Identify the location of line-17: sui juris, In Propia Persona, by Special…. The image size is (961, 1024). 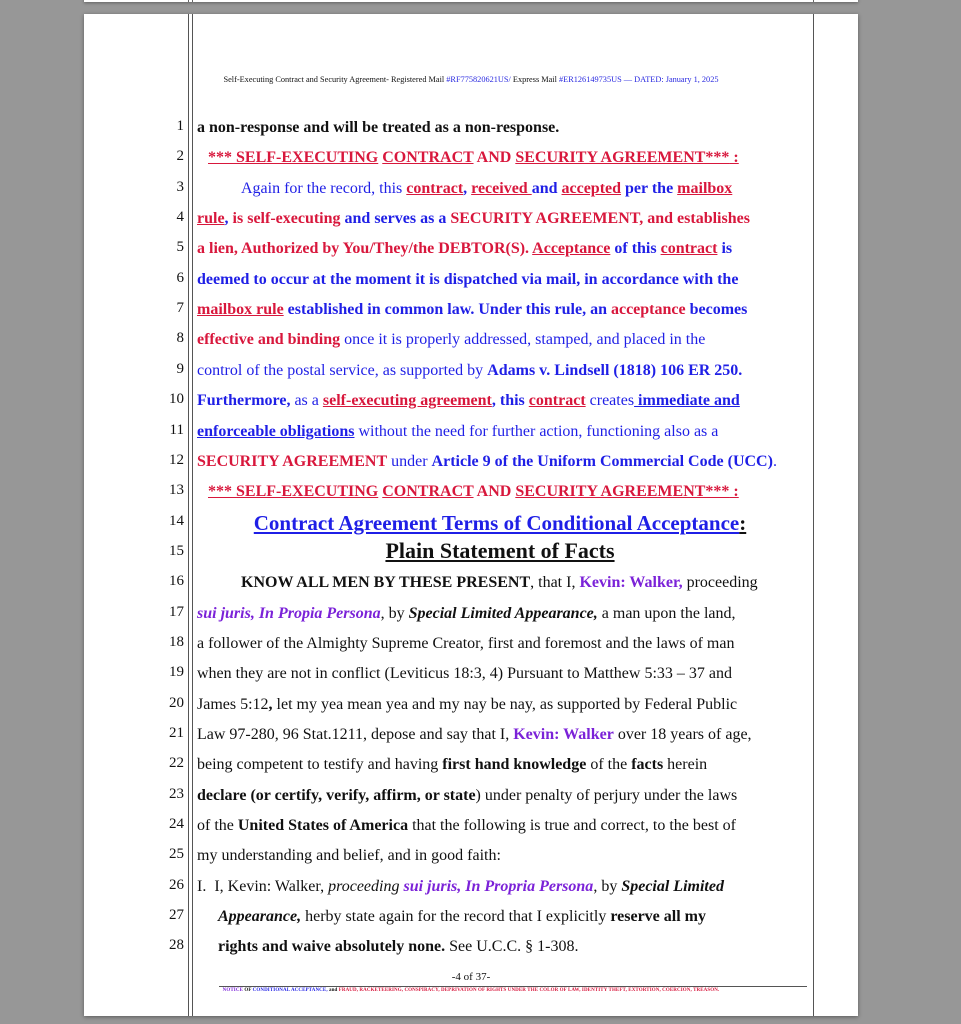
(500, 614).